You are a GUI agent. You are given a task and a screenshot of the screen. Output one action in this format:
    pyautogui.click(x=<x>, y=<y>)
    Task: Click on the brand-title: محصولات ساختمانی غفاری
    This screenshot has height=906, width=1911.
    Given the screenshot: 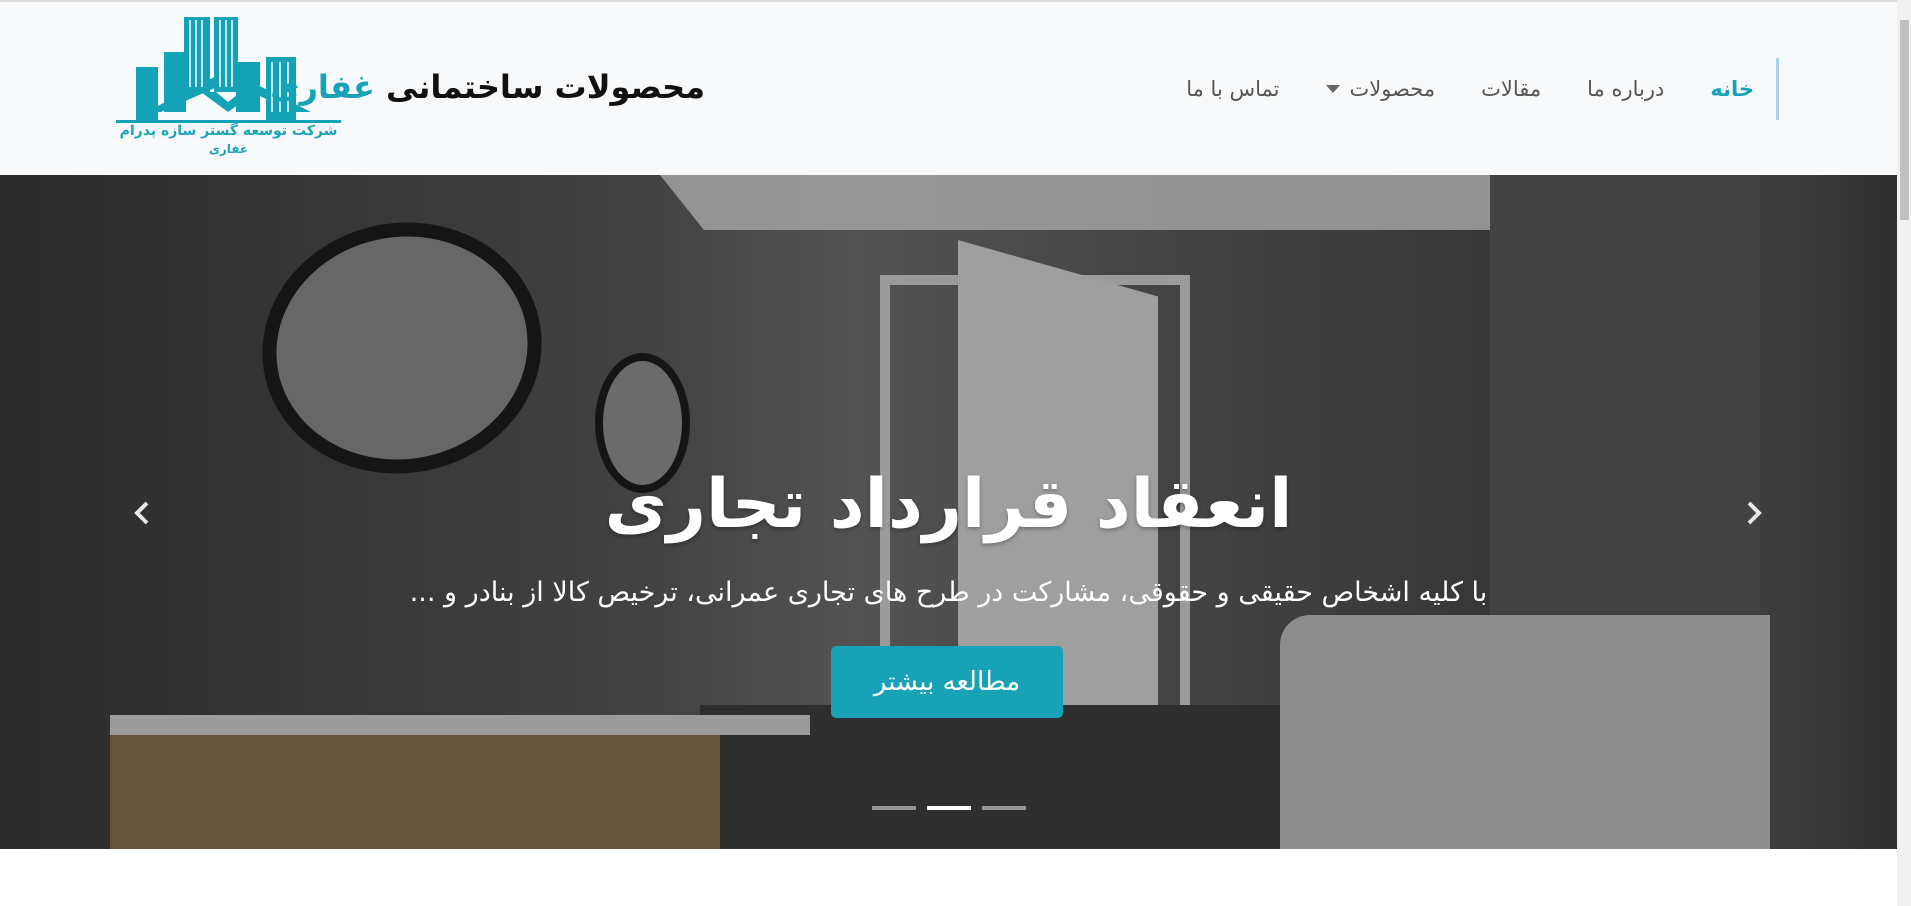 What is the action you would take?
    pyautogui.click(x=487, y=87)
    